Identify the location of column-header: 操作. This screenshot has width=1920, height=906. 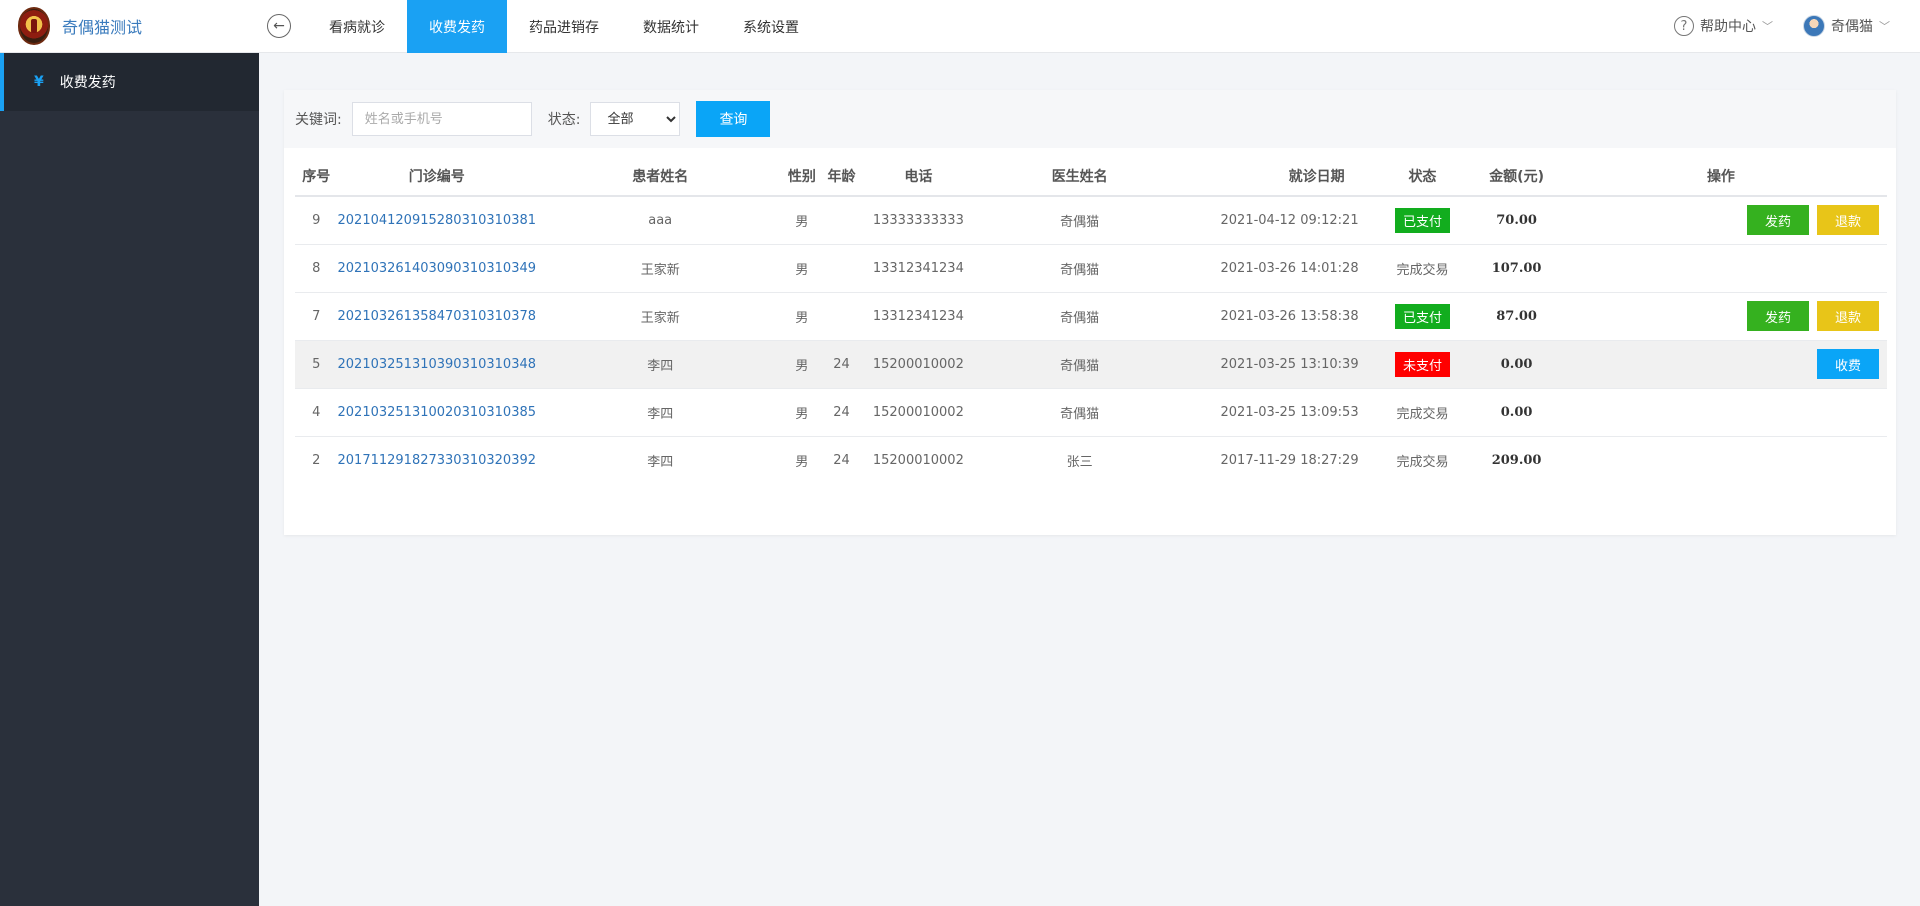
(1720, 172).